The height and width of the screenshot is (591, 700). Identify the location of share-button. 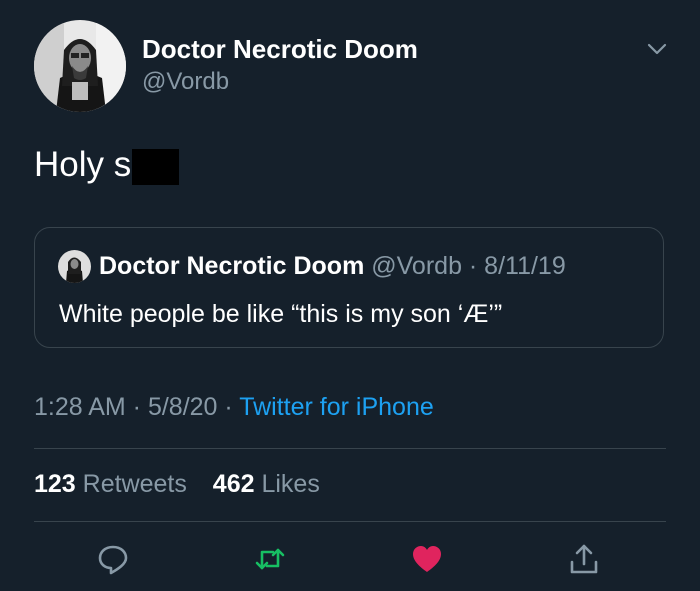
(584, 559).